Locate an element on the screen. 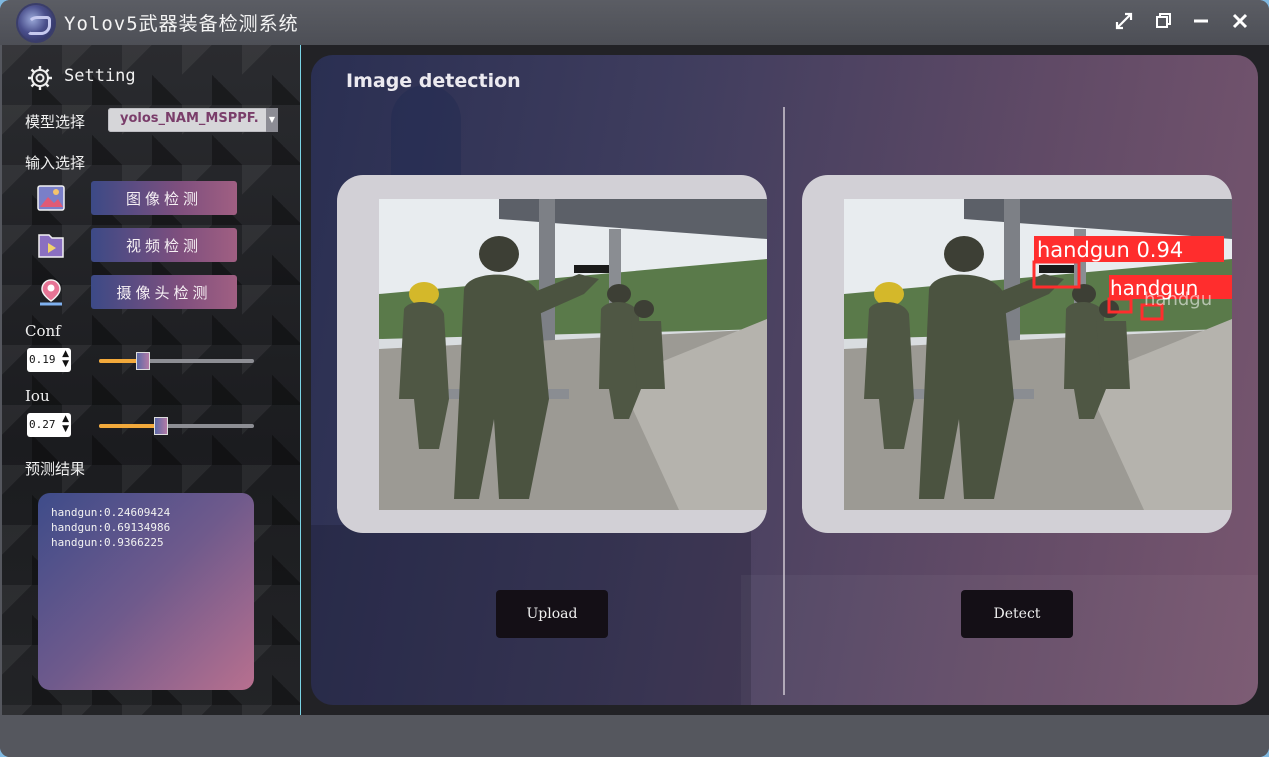 The height and width of the screenshot is (757, 1269). result-image: handgun 0.94 handgun handgu is located at coordinates (1038, 354).